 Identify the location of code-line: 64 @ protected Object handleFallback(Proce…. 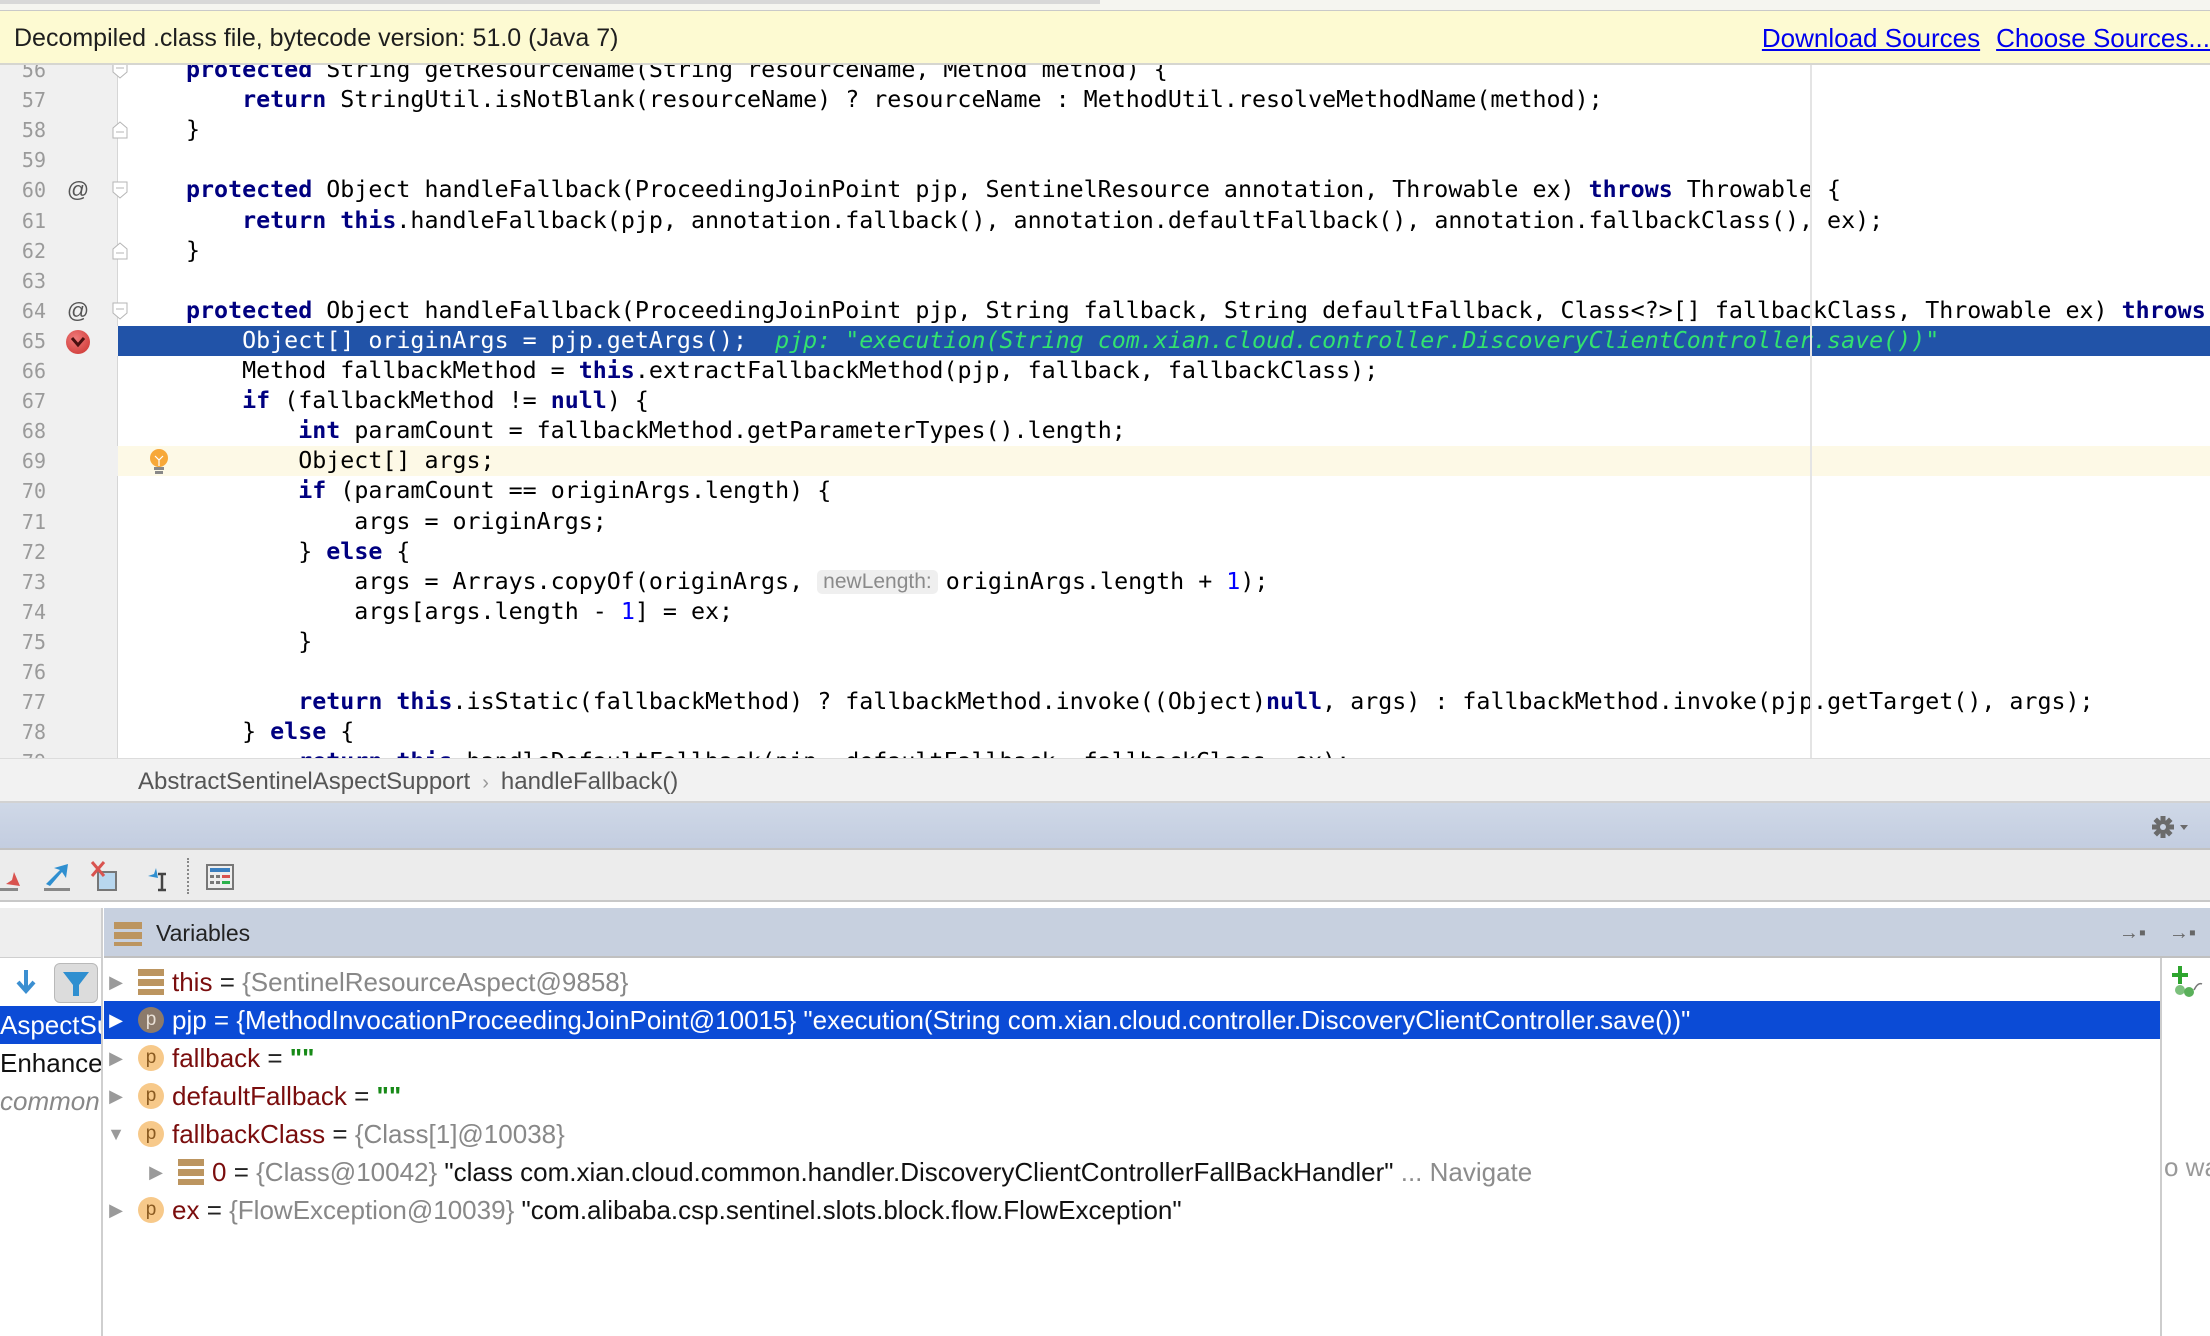
(1105, 311).